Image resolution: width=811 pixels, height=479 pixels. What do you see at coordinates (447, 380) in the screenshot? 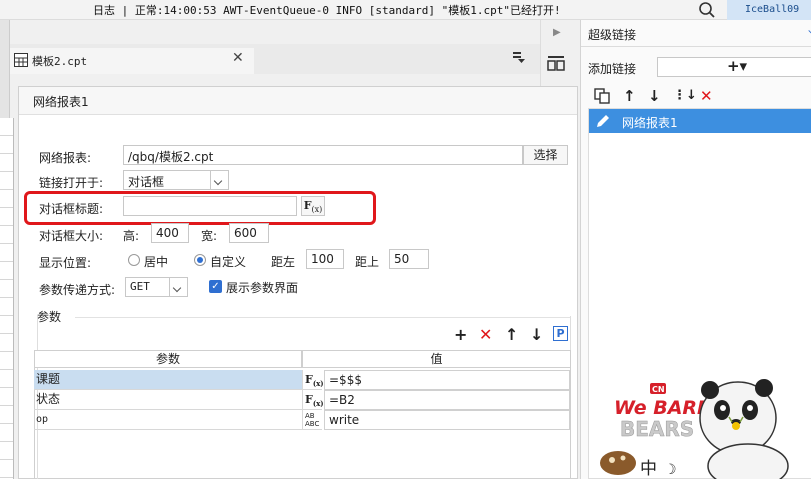
I see `table-row-value: =$$$` at bounding box center [447, 380].